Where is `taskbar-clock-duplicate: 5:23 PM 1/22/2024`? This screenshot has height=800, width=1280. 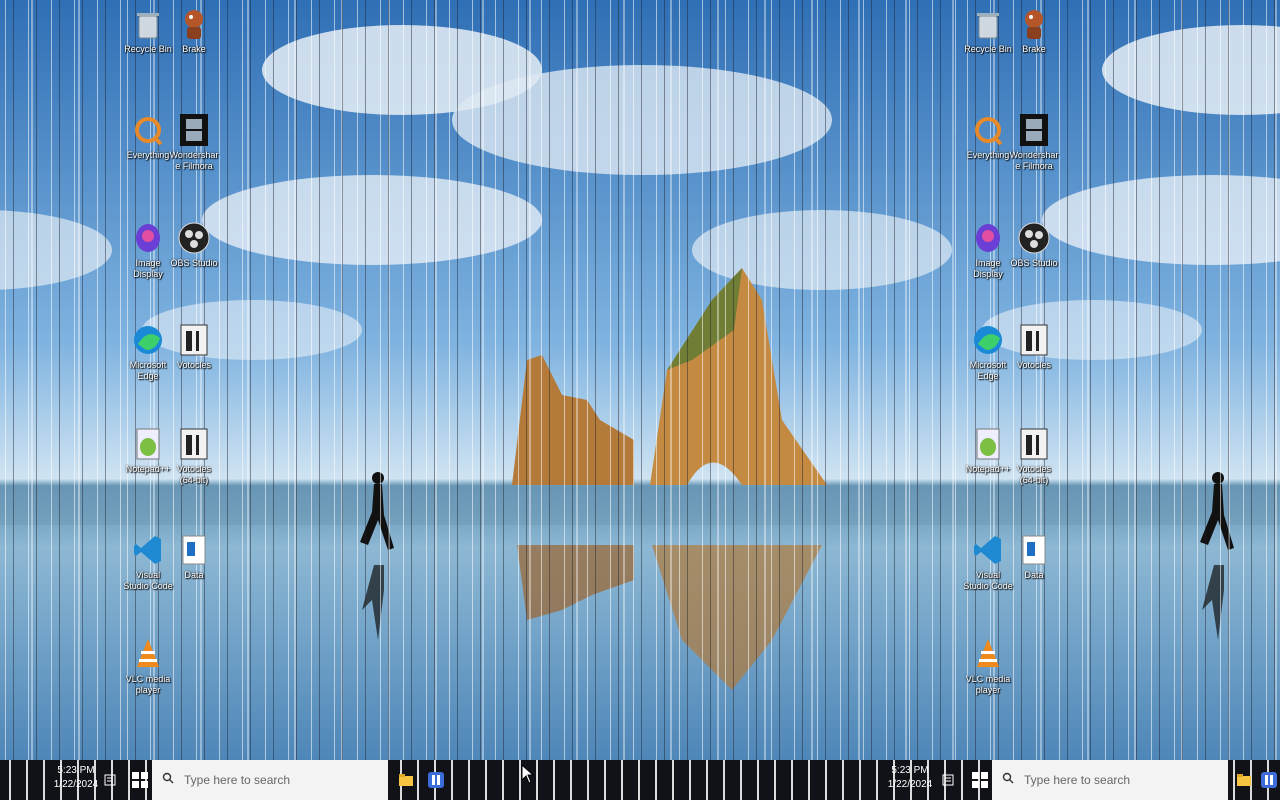 taskbar-clock-duplicate: 5:23 PM 1/22/2024 is located at coordinates (910, 778).